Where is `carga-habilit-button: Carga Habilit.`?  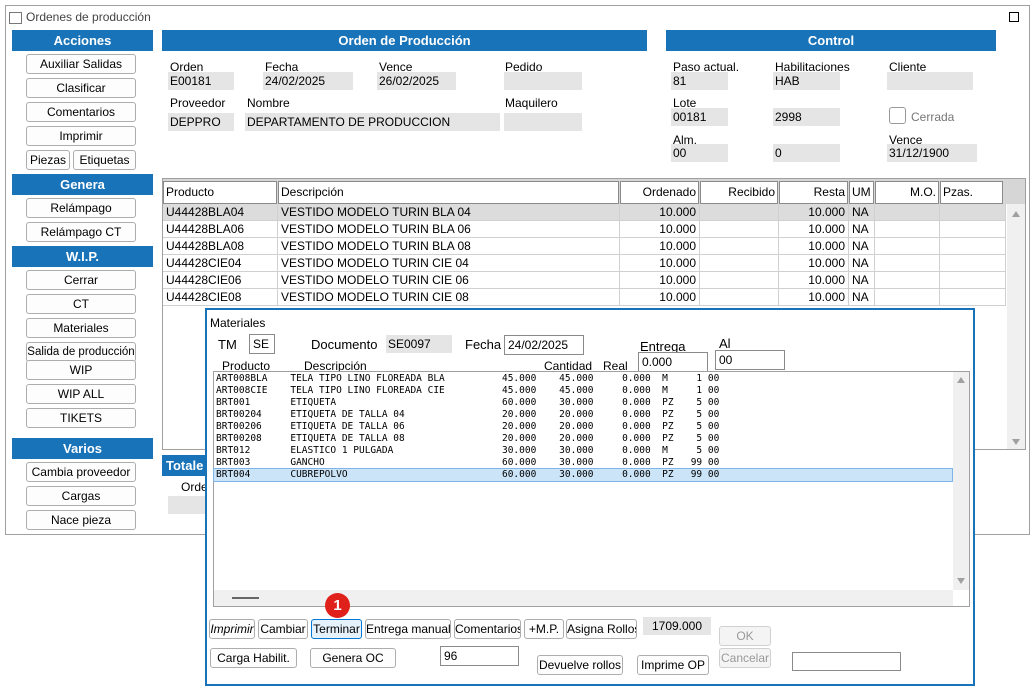 carga-habilit-button: Carga Habilit. is located at coordinates (253, 658).